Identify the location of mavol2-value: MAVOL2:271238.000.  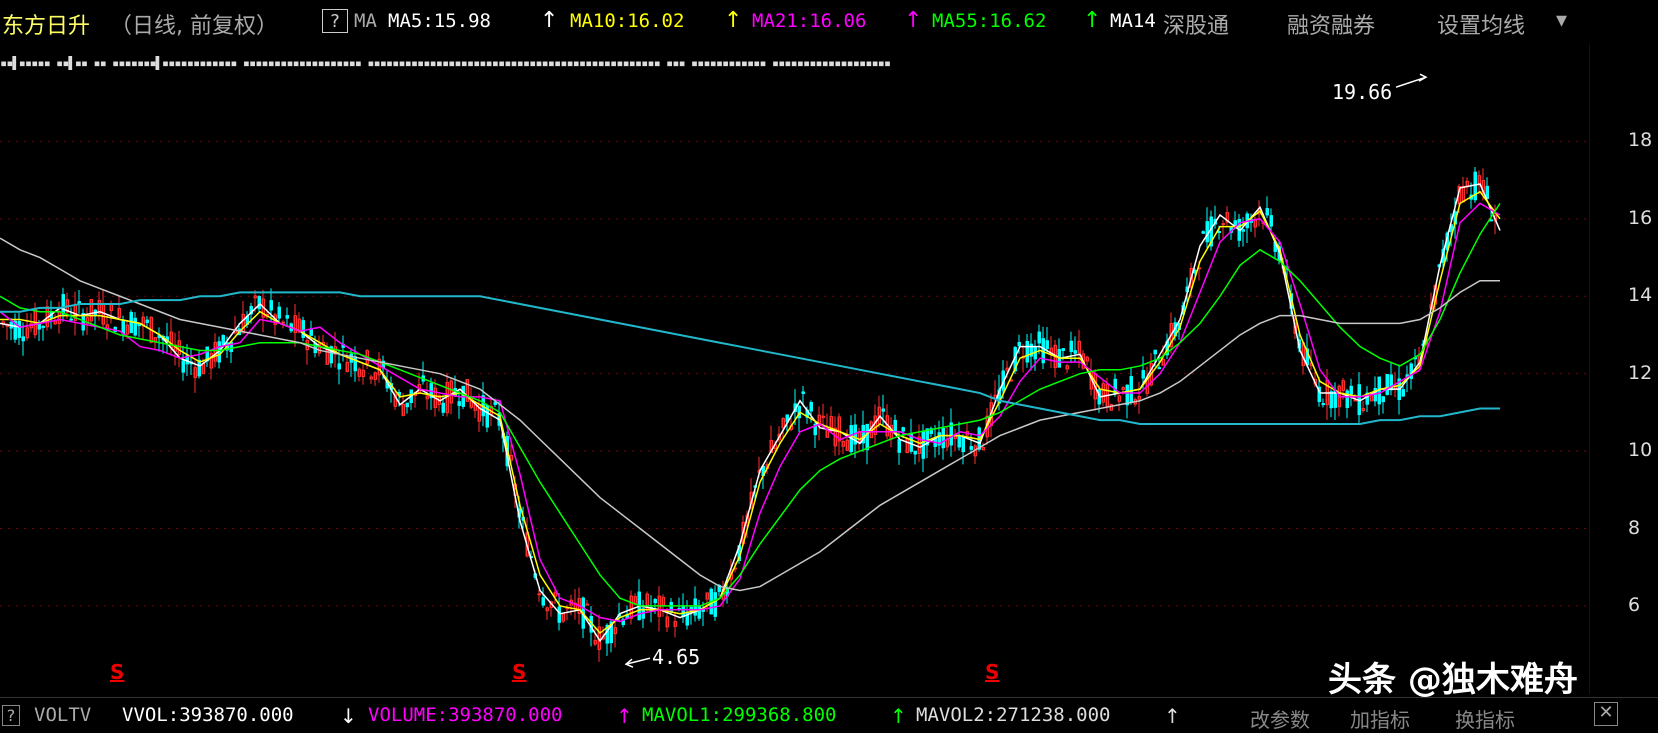
(1013, 715).